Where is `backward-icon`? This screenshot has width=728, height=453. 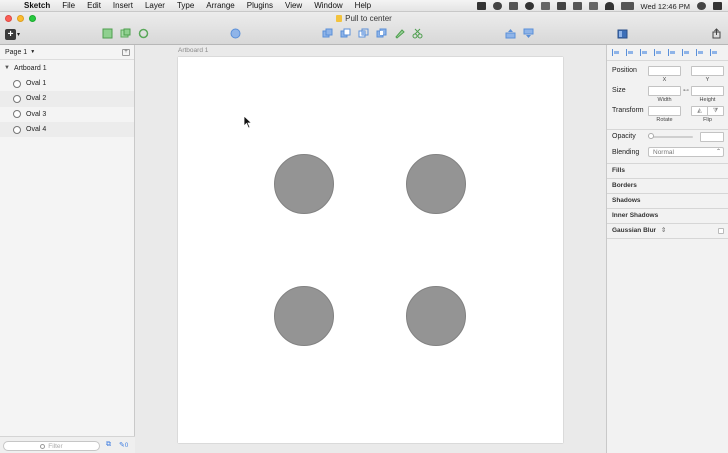 backward-icon is located at coordinates (528, 33).